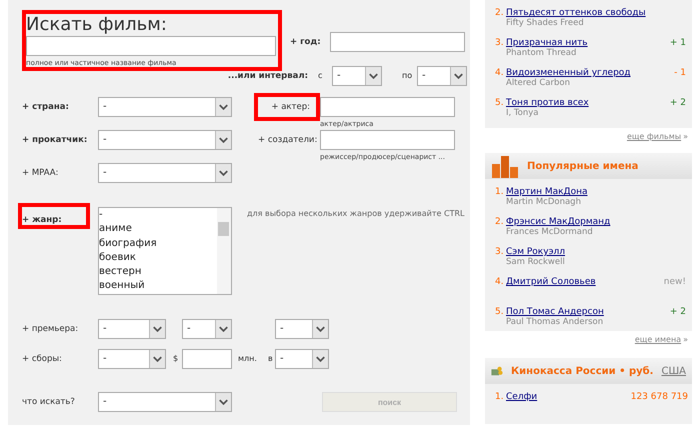 Image resolution: width=700 pixels, height=428 pixels. I want to click on original-title: Phantom Thread, so click(541, 53).